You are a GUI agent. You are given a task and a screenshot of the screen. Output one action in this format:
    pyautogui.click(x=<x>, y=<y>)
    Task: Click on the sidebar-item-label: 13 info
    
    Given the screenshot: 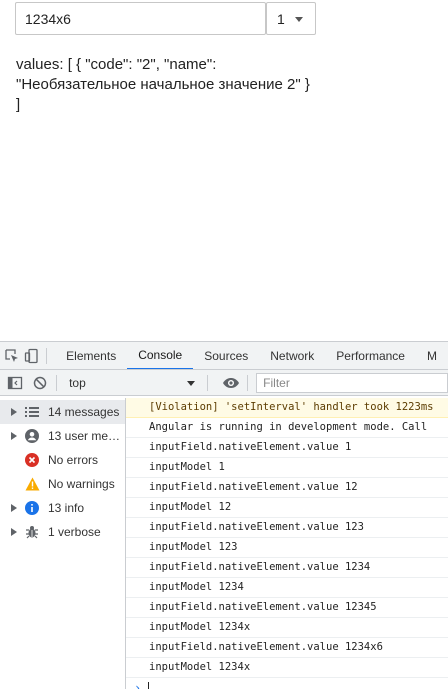 What is the action you would take?
    pyautogui.click(x=66, y=508)
    